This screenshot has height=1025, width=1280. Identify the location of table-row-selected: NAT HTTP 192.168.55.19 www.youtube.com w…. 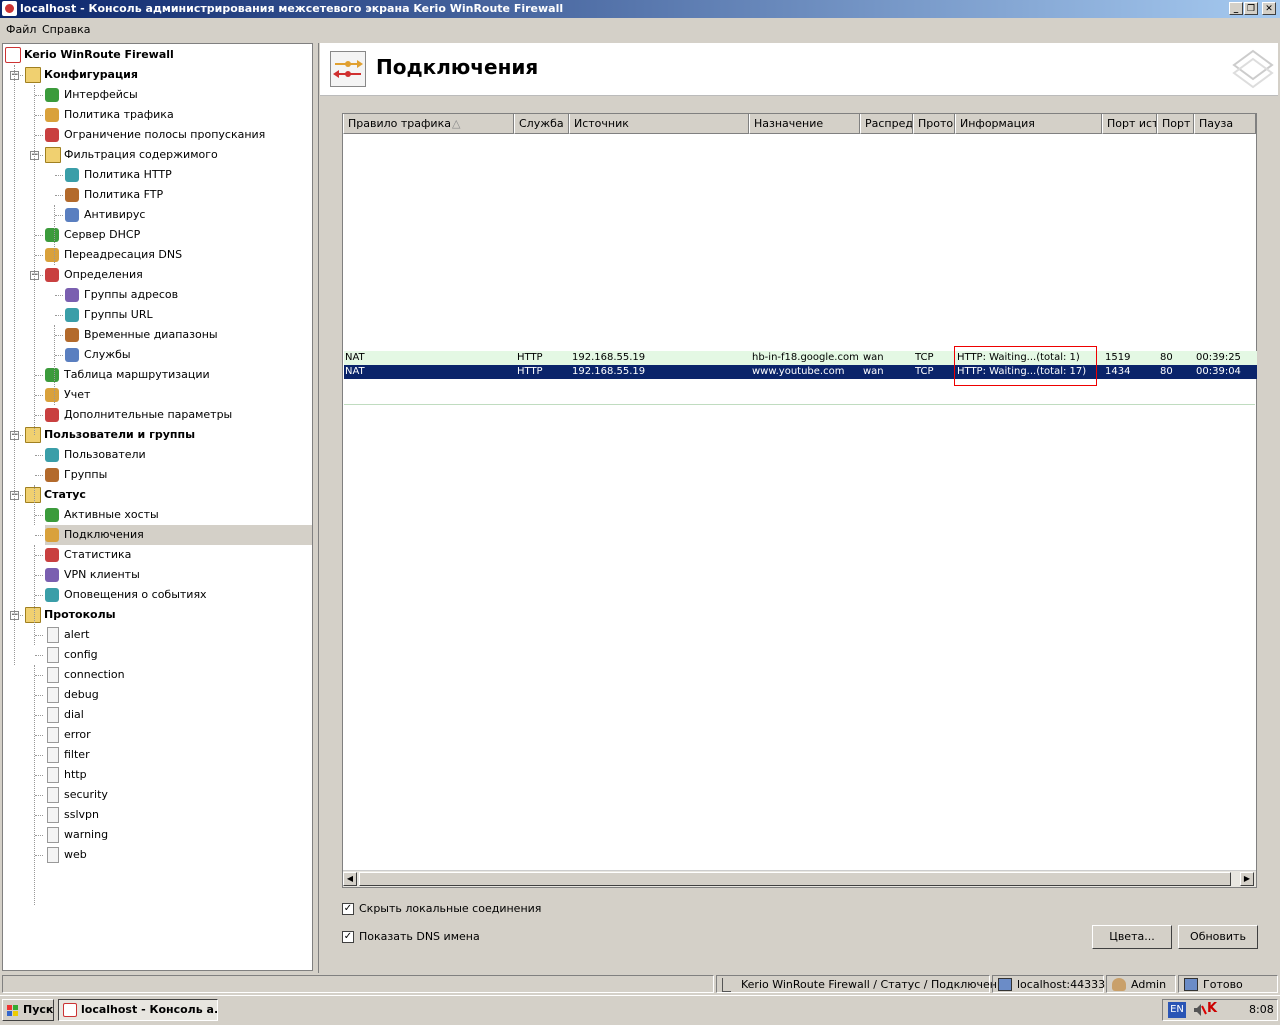
(800, 372).